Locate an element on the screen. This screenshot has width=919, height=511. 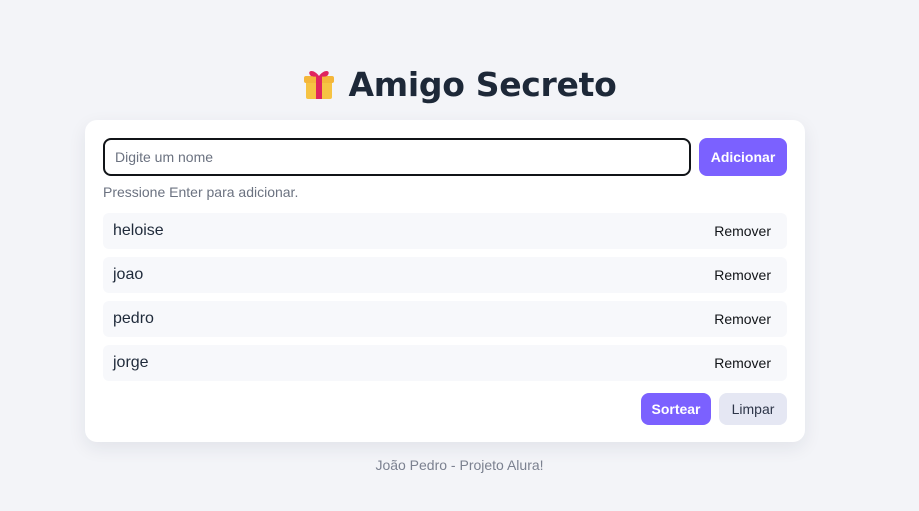
list-item-name: heloise is located at coordinates (138, 230).